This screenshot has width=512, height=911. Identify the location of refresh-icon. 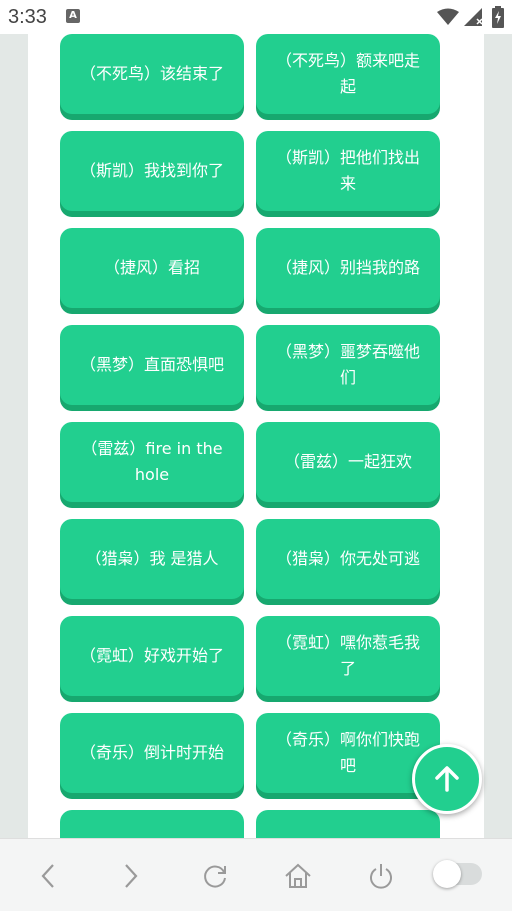
(215, 876).